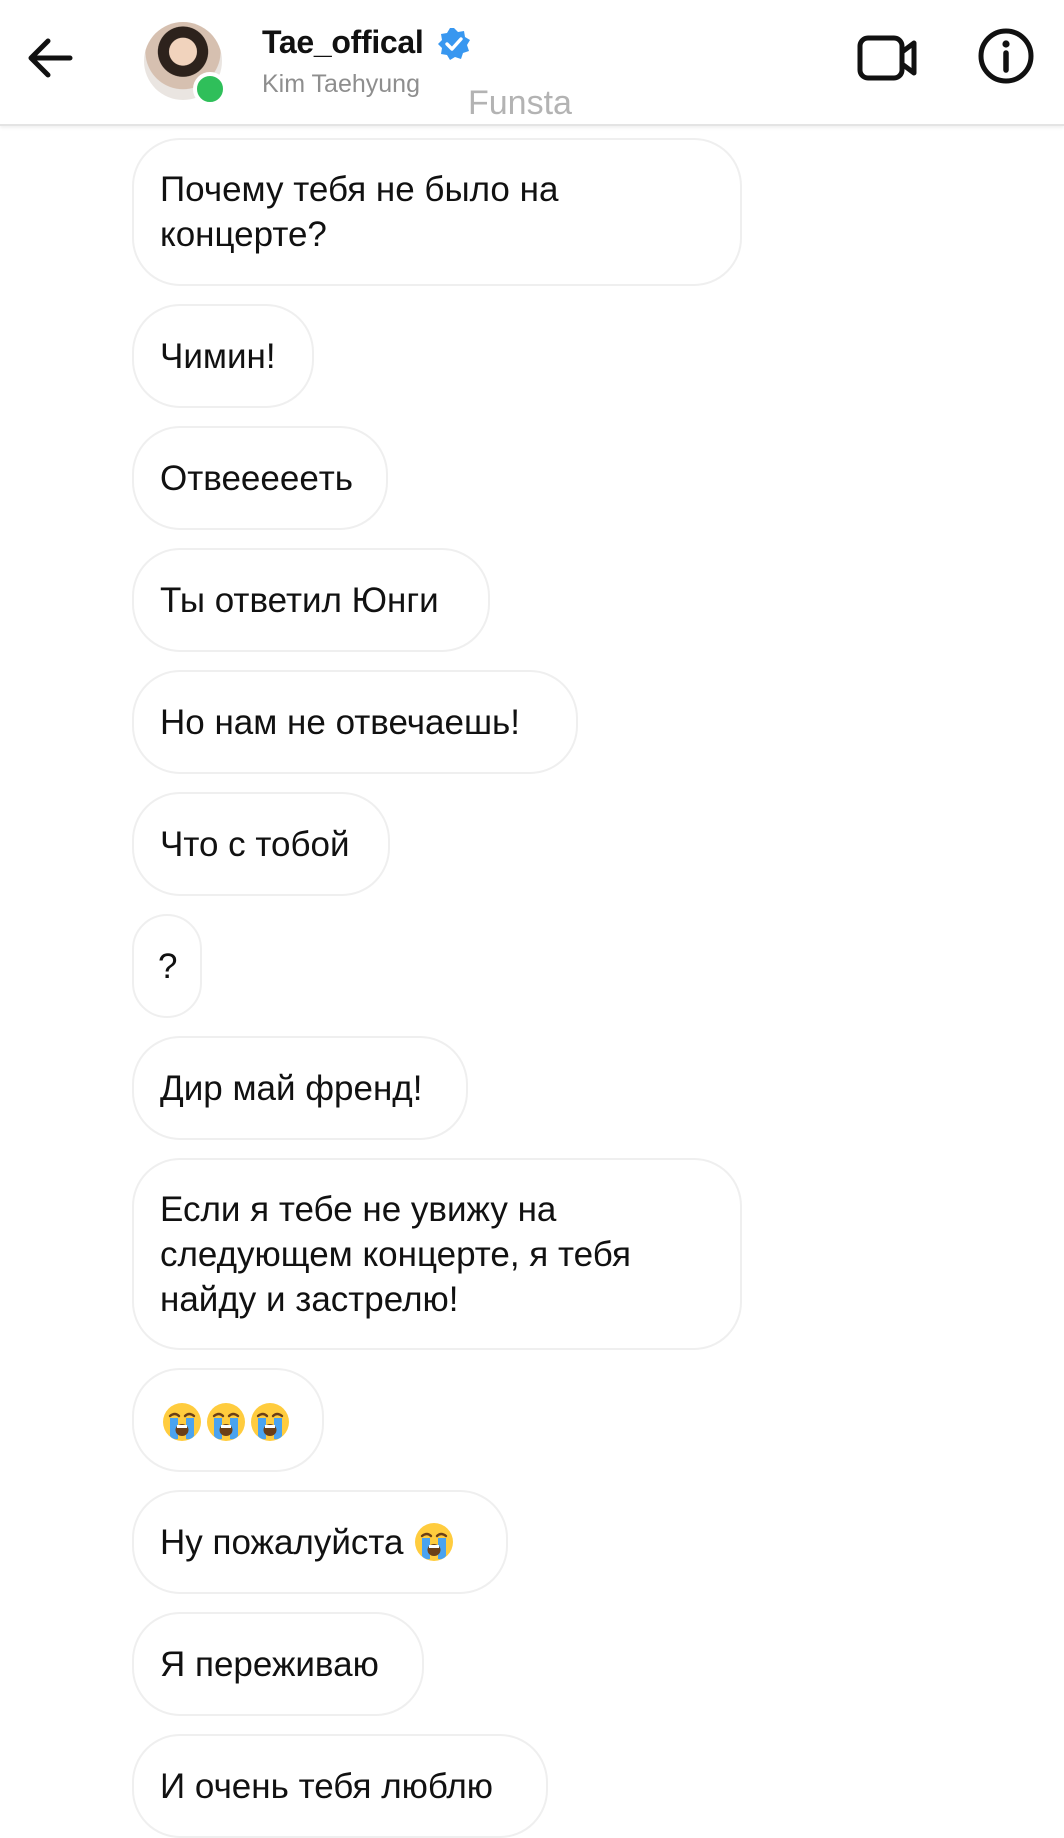  What do you see at coordinates (218, 356) in the screenshot?
I see `message-text: Чимин!` at bounding box center [218, 356].